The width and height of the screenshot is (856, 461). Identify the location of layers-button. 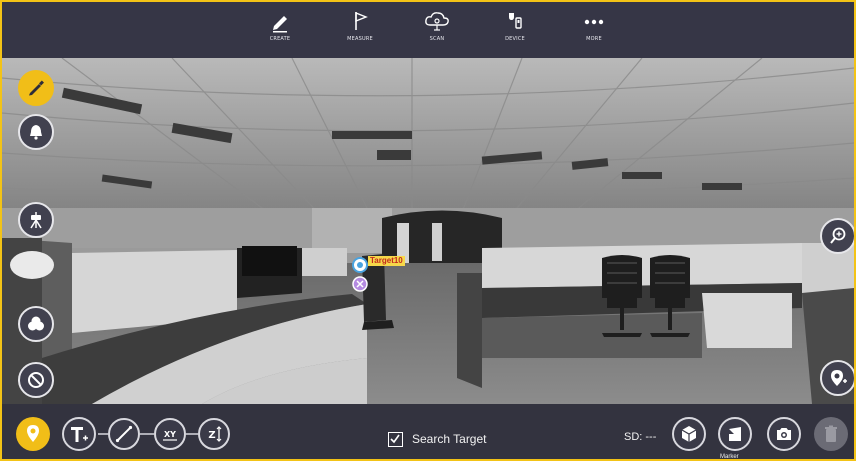
(36, 324).